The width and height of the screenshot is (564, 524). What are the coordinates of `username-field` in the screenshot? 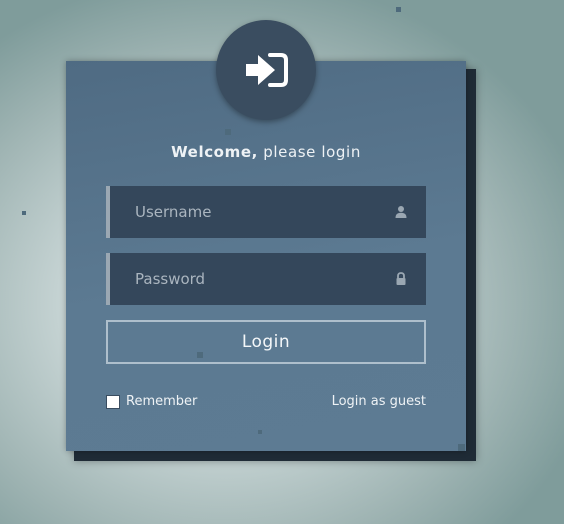 It's located at (266, 212).